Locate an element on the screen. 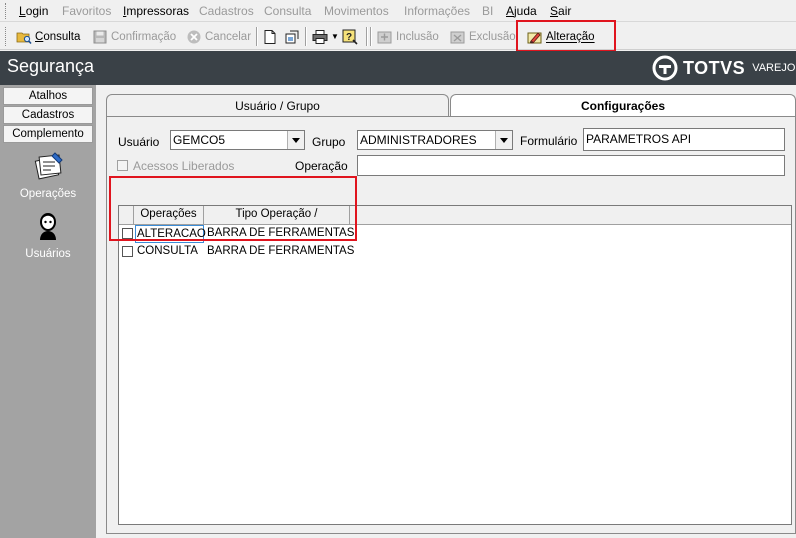 This screenshot has width=796, height=538. brand-logo: TOTVS VAREJO is located at coordinates (723, 68).